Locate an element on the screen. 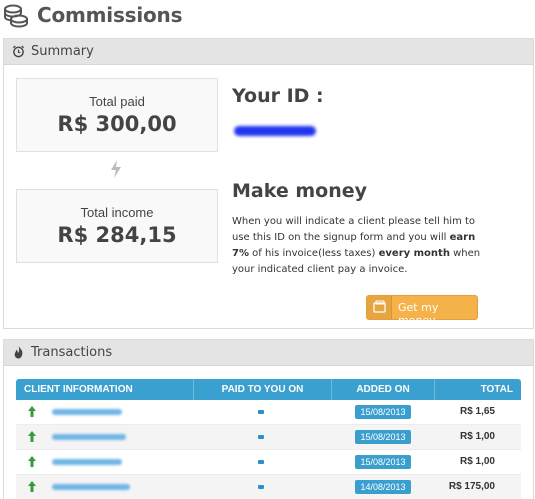  total-income-box: Total income R$ 284,15 is located at coordinates (117, 226).